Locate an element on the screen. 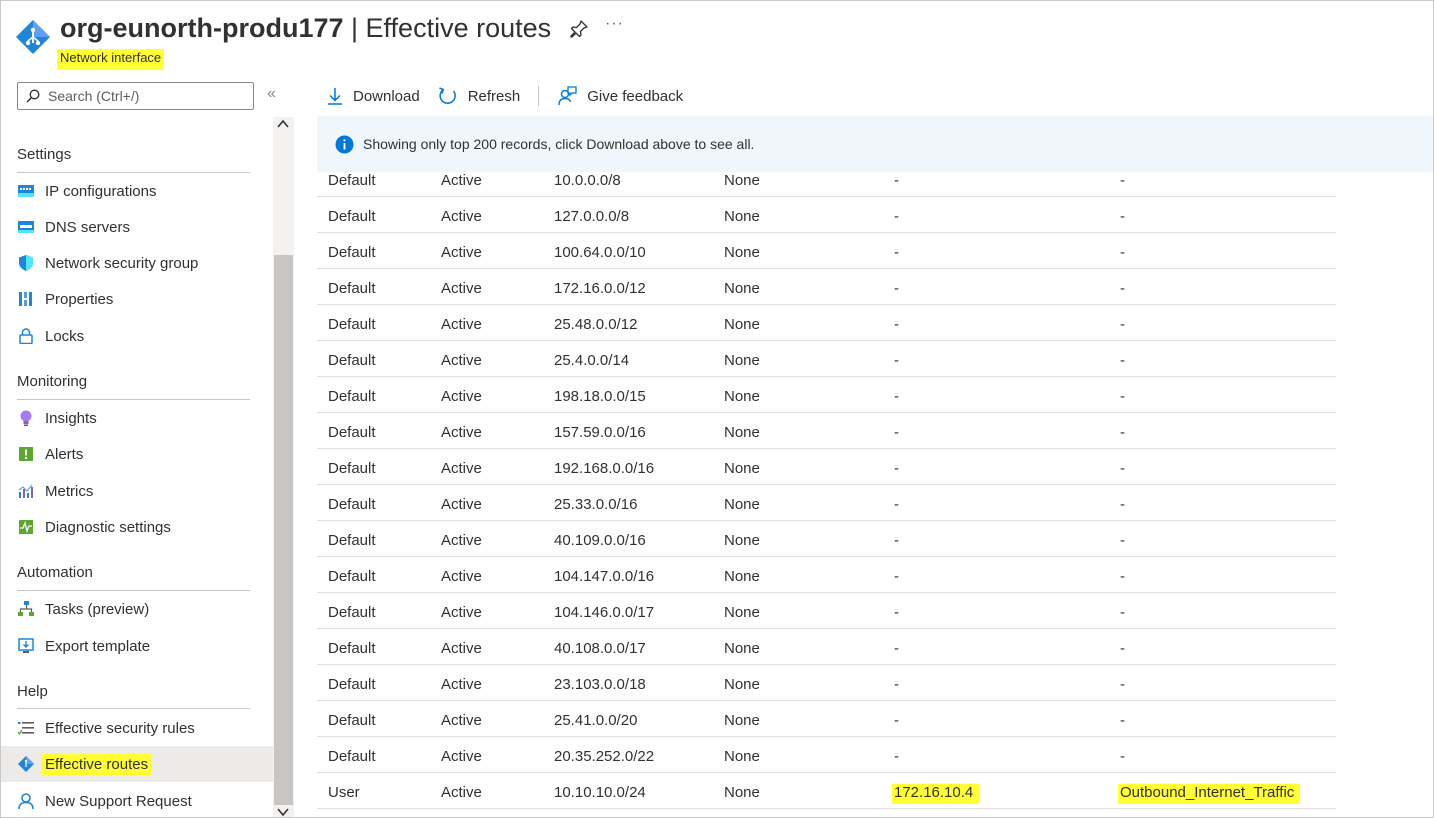 The image size is (1434, 818). give-feedback-button: Give feedback is located at coordinates (615, 96).